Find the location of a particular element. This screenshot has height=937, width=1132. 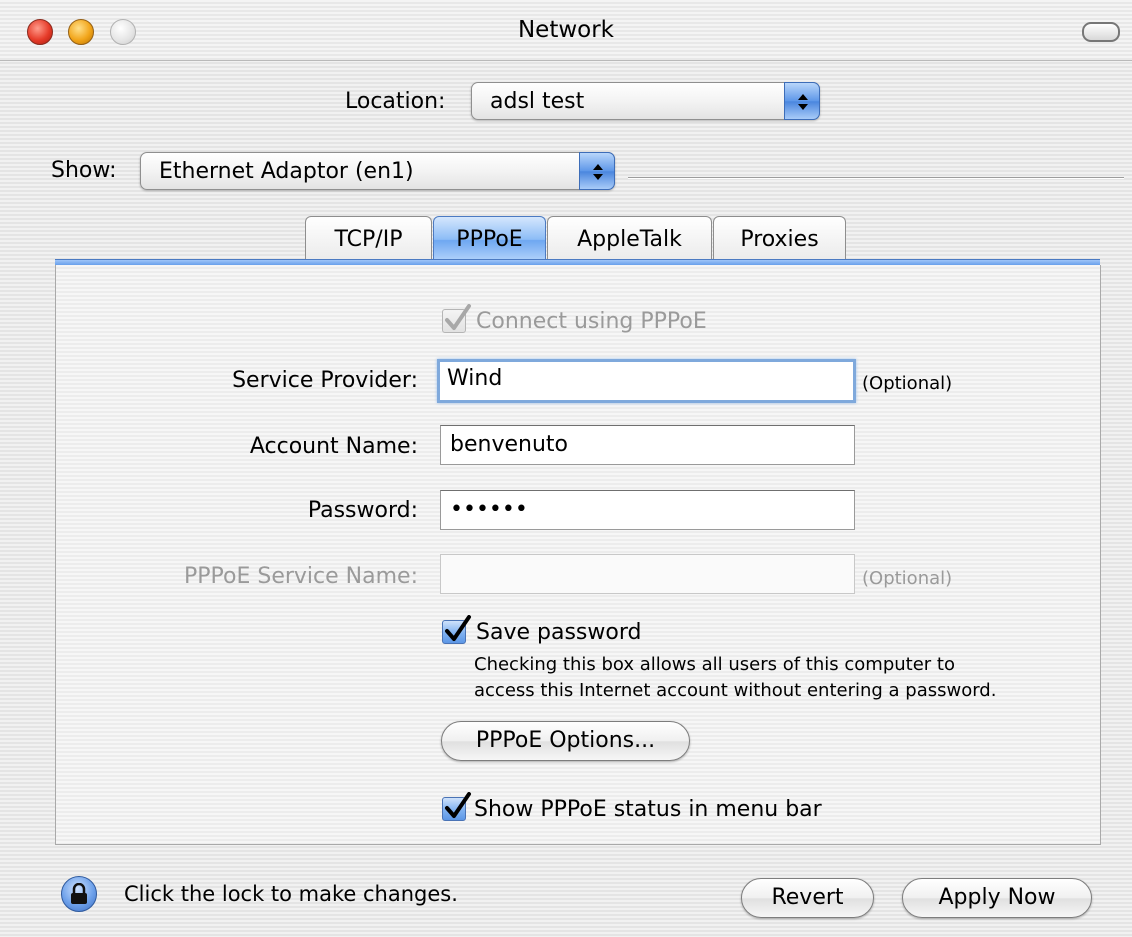

show-popup: Ethernet Adaptor (en1) is located at coordinates (377, 171).